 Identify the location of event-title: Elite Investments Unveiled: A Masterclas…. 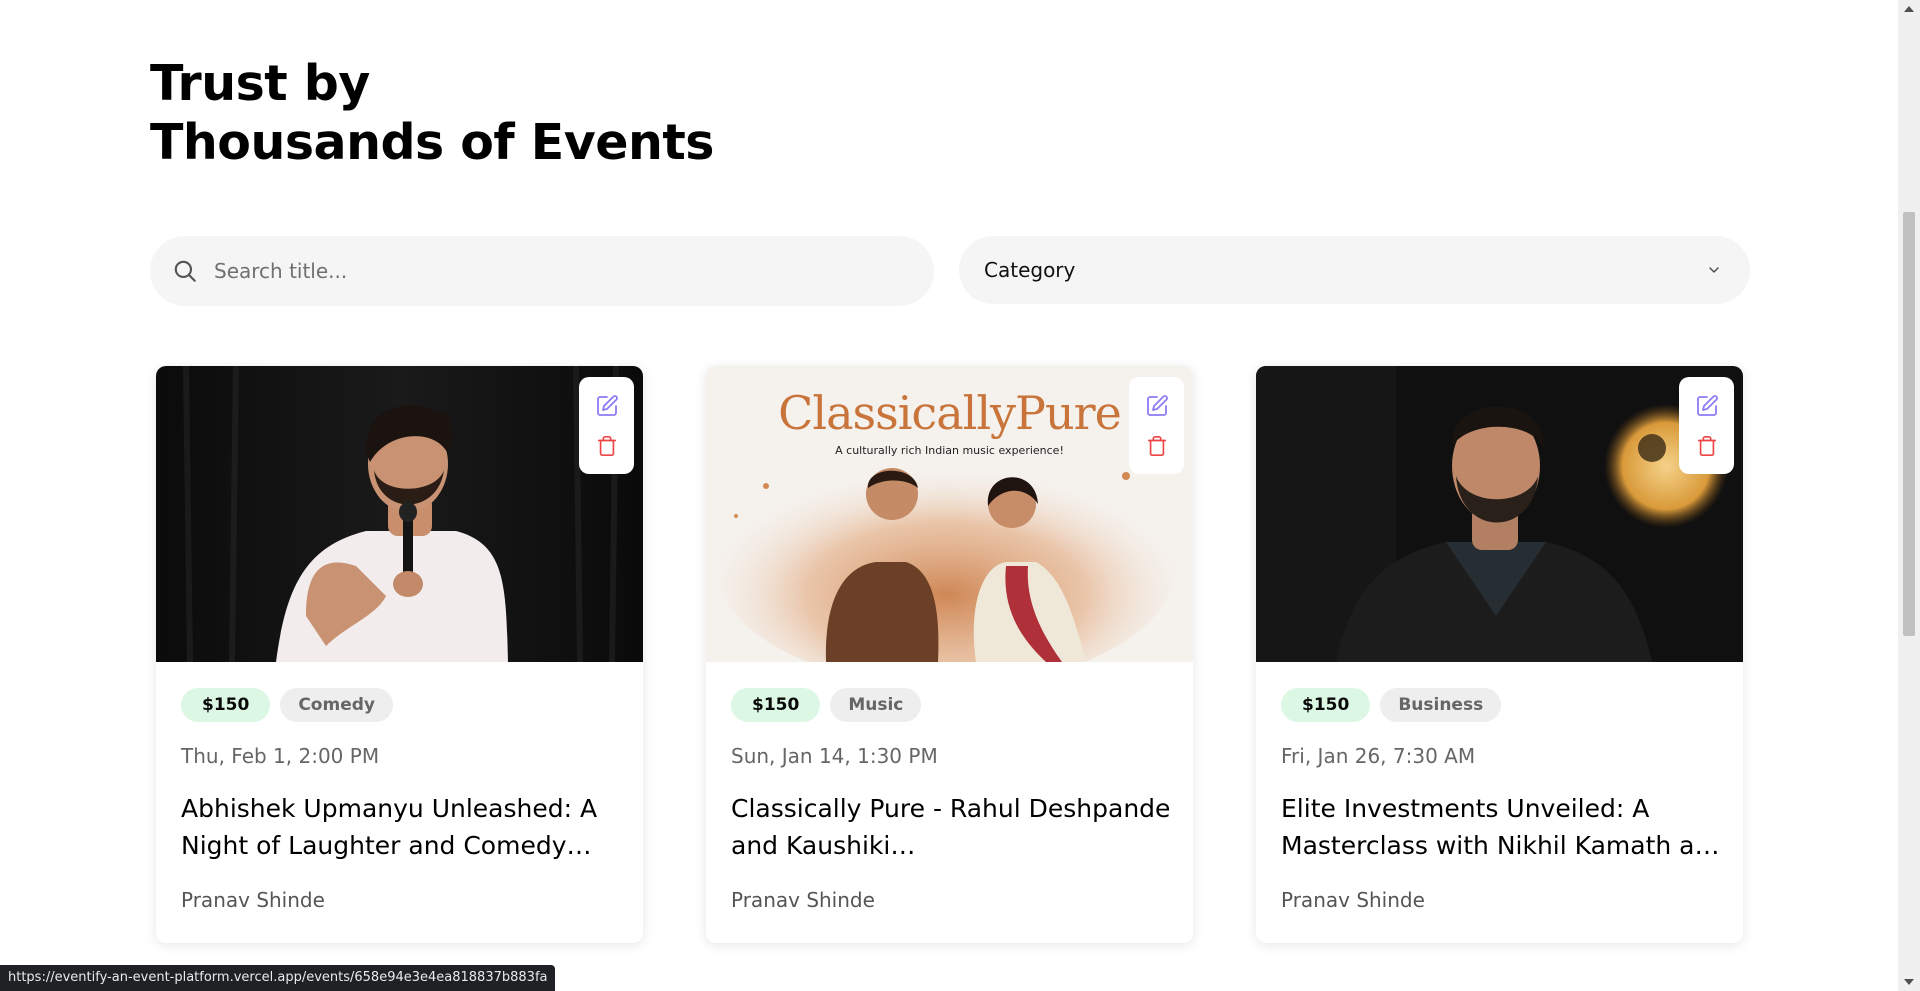
(1501, 827).